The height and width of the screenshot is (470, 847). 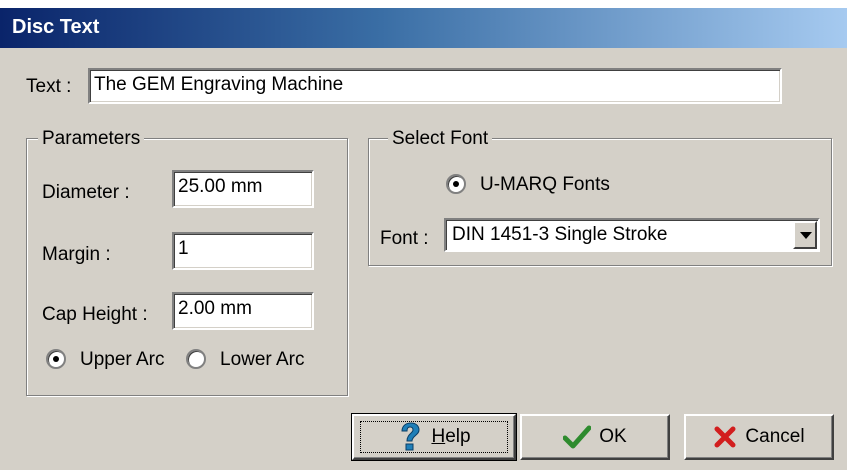 What do you see at coordinates (560, 234) in the screenshot?
I see `font-select-value: DIN 1451-3 Single Stroke` at bounding box center [560, 234].